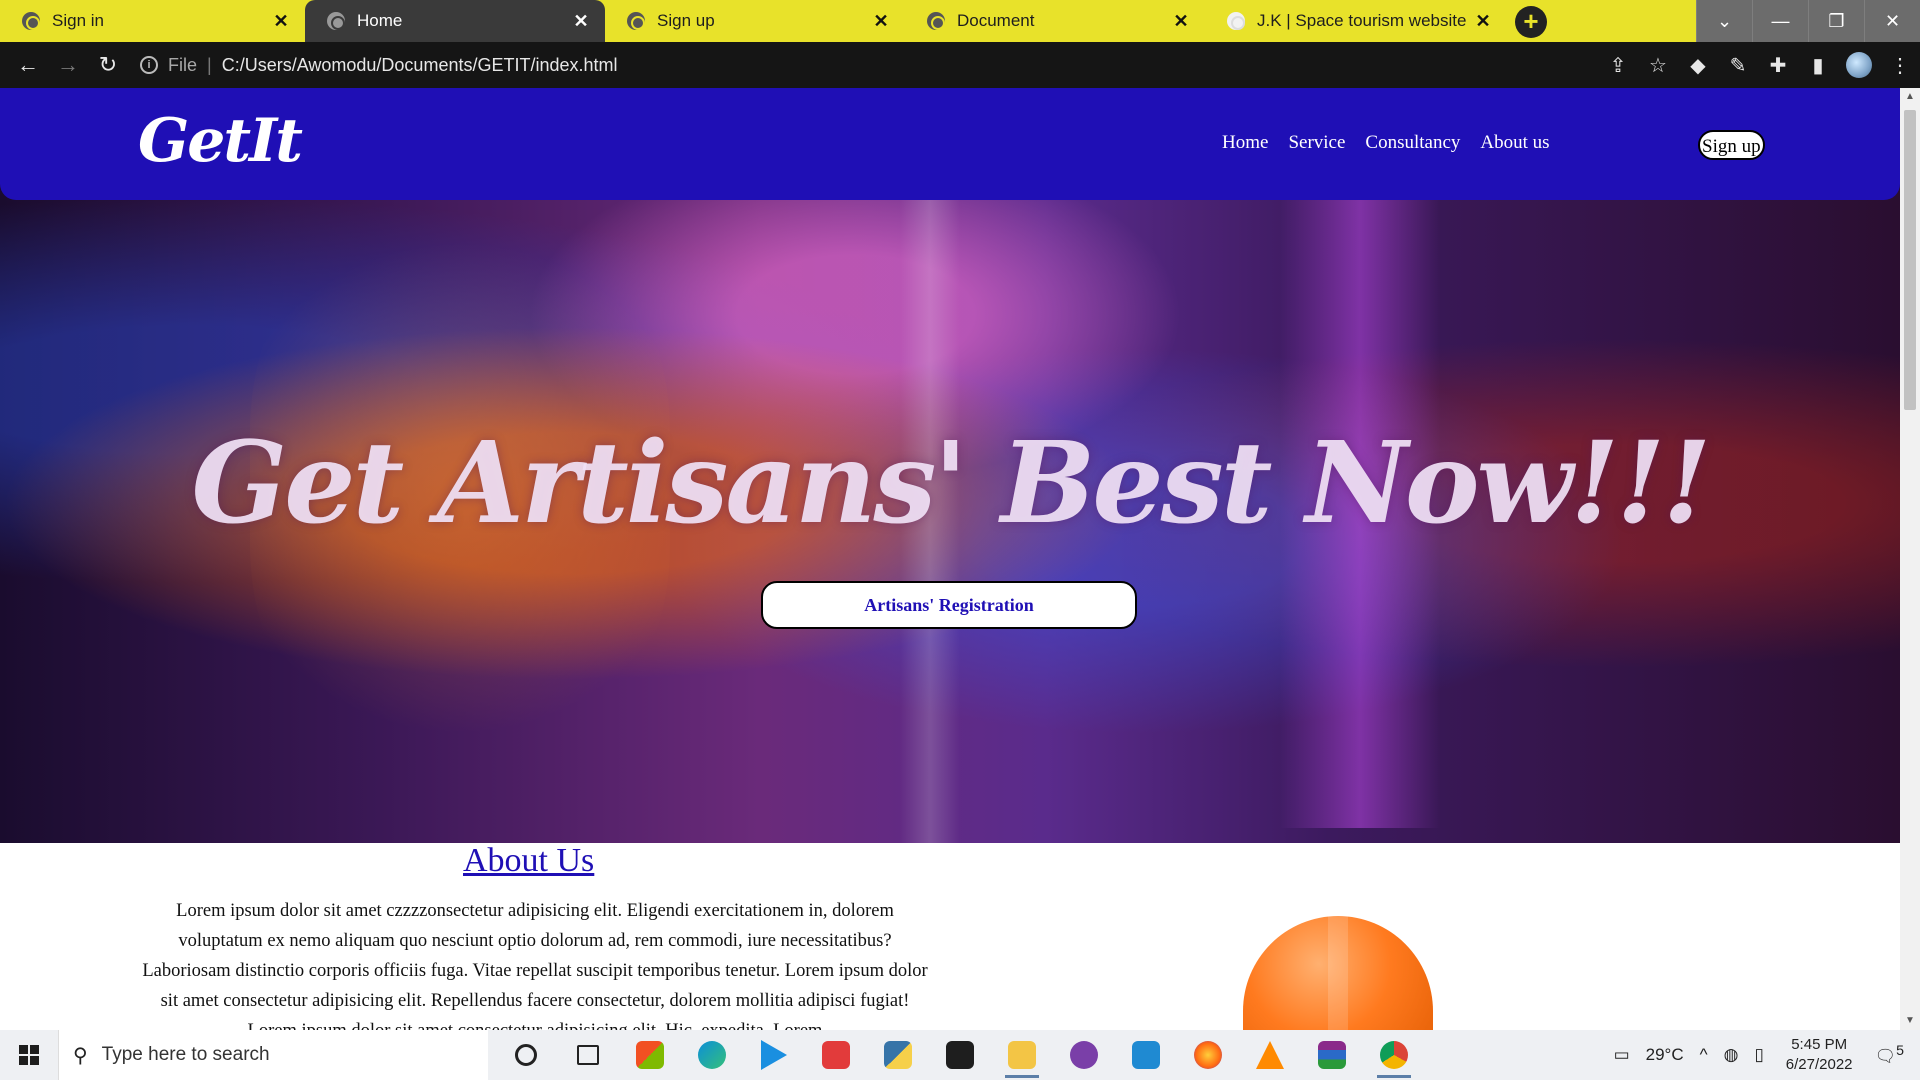  What do you see at coordinates (1892, 21) in the screenshot?
I see `close-window-icon: ✕` at bounding box center [1892, 21].